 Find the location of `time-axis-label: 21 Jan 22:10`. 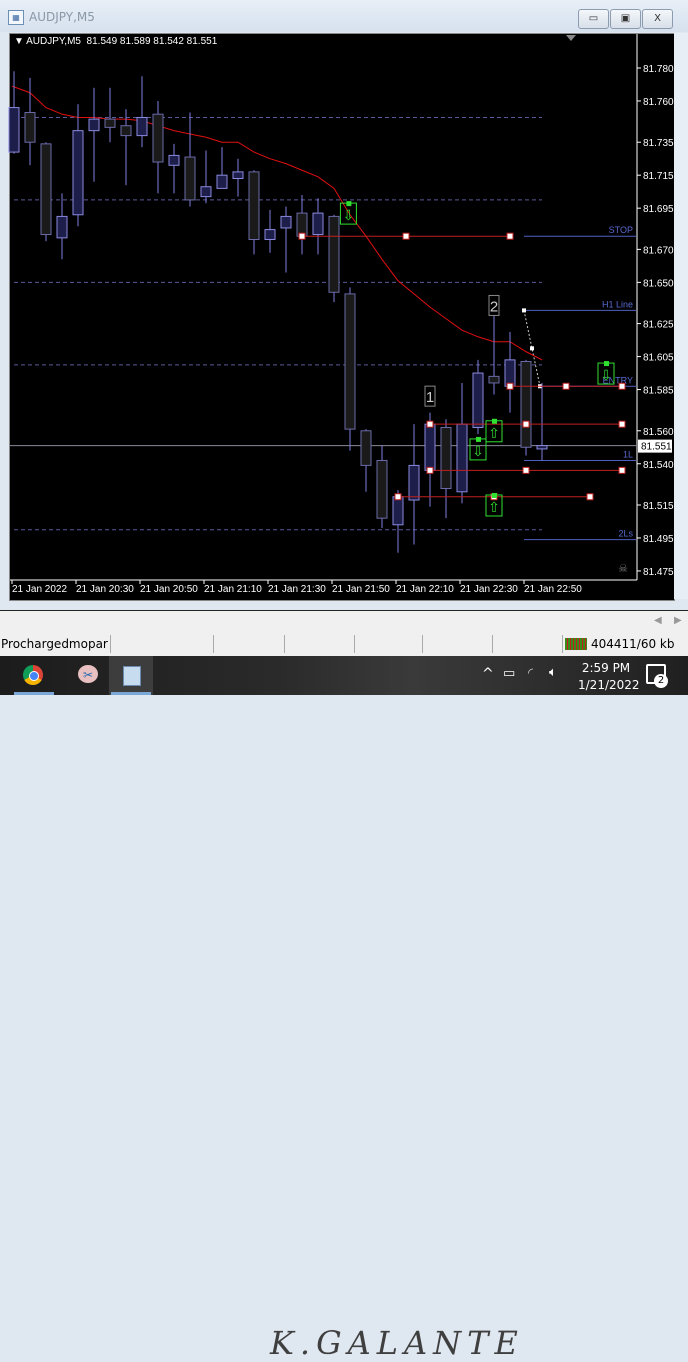

time-axis-label: 21 Jan 22:10 is located at coordinates (425, 589).